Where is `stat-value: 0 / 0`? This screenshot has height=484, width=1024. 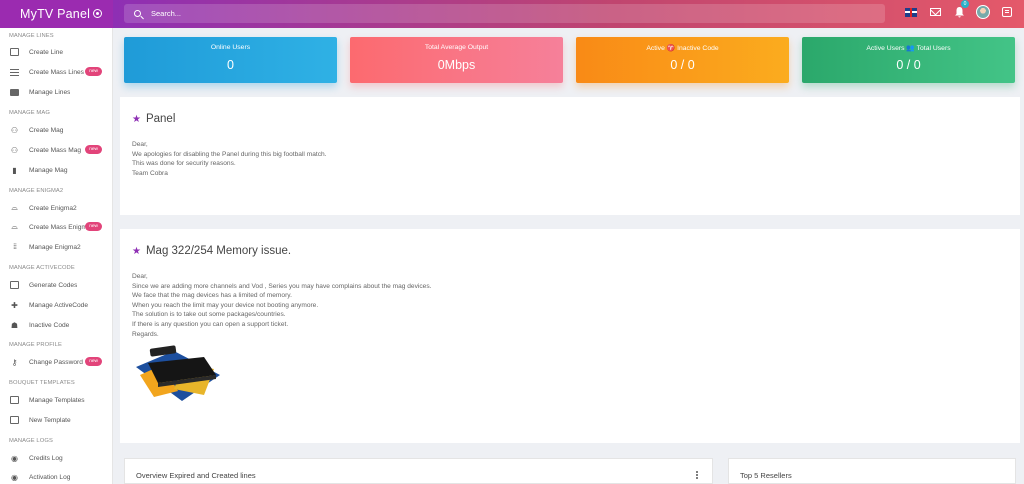 stat-value: 0 / 0 is located at coordinates (682, 65).